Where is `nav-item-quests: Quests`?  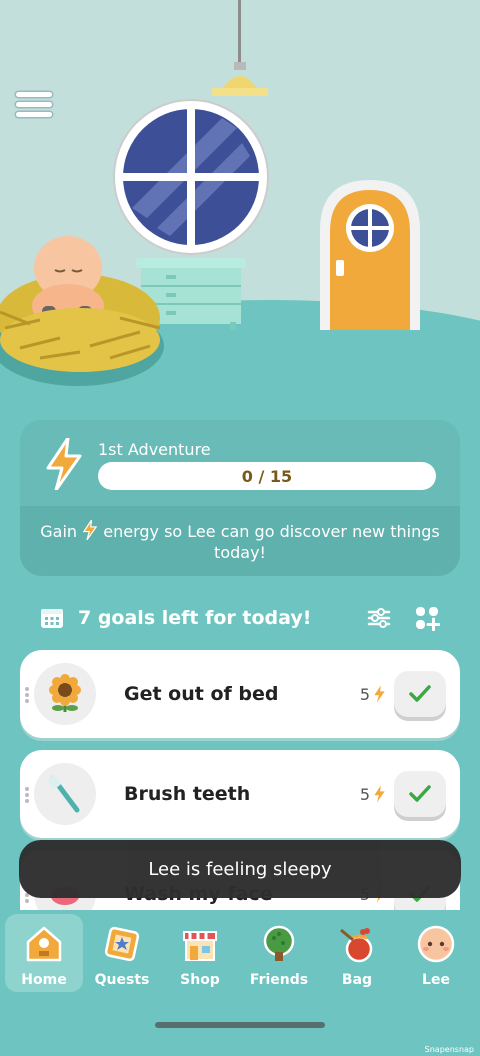 nav-item-quests: Quests is located at coordinates (122, 953).